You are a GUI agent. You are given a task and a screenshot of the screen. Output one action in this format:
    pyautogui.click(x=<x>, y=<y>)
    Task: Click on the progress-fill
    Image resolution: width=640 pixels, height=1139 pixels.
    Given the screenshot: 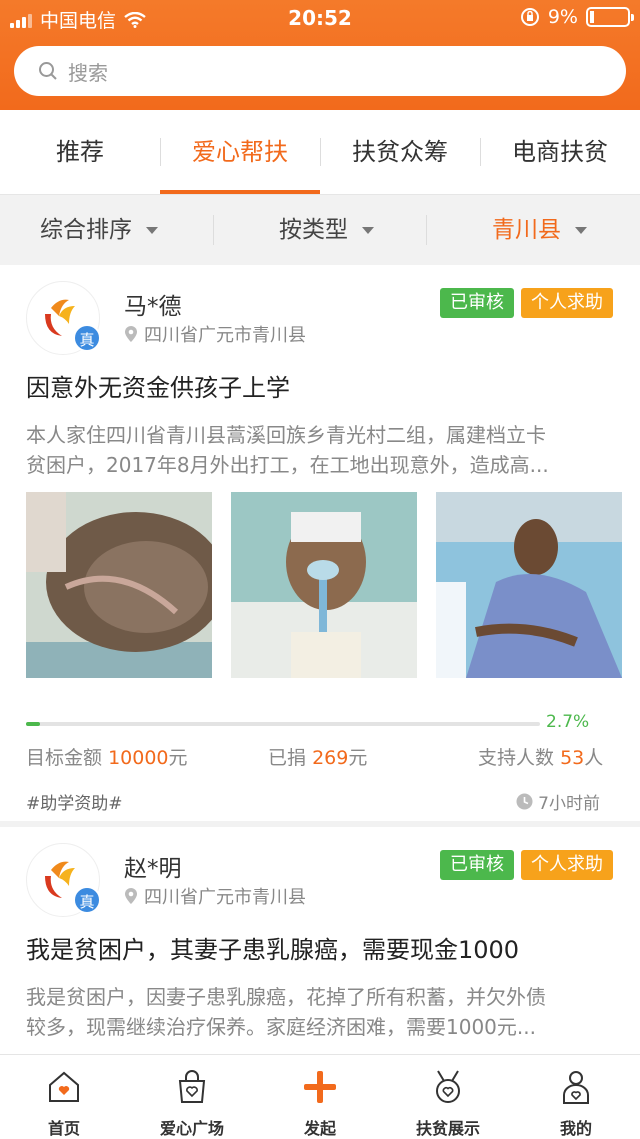 What is the action you would take?
    pyautogui.click(x=33, y=724)
    